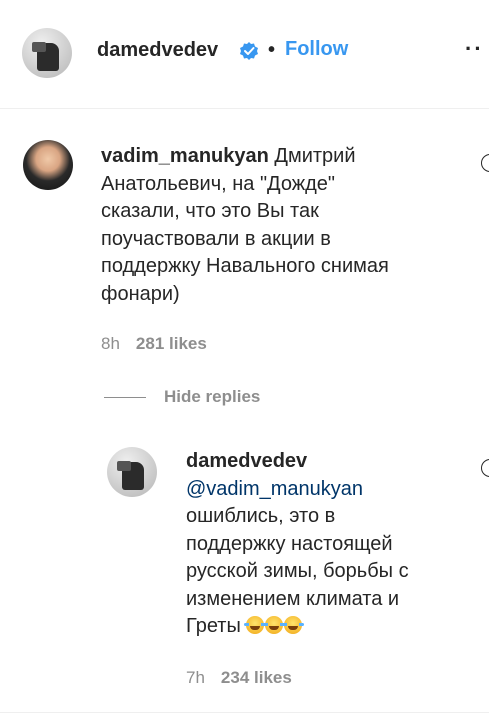 This screenshot has height=715, width=489. Describe the element at coordinates (212, 397) in the screenshot. I see `hide-replies-button: Hide replies` at that location.